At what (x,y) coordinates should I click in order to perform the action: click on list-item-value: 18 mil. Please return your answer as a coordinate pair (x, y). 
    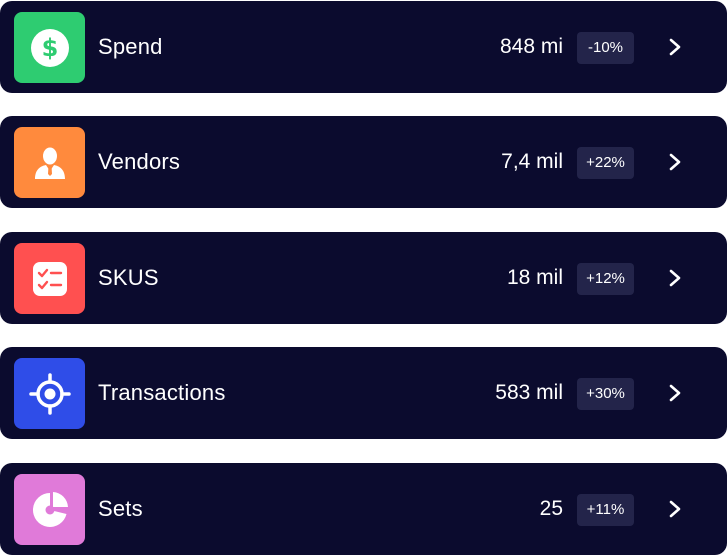
    Looking at the image, I should click on (534, 277).